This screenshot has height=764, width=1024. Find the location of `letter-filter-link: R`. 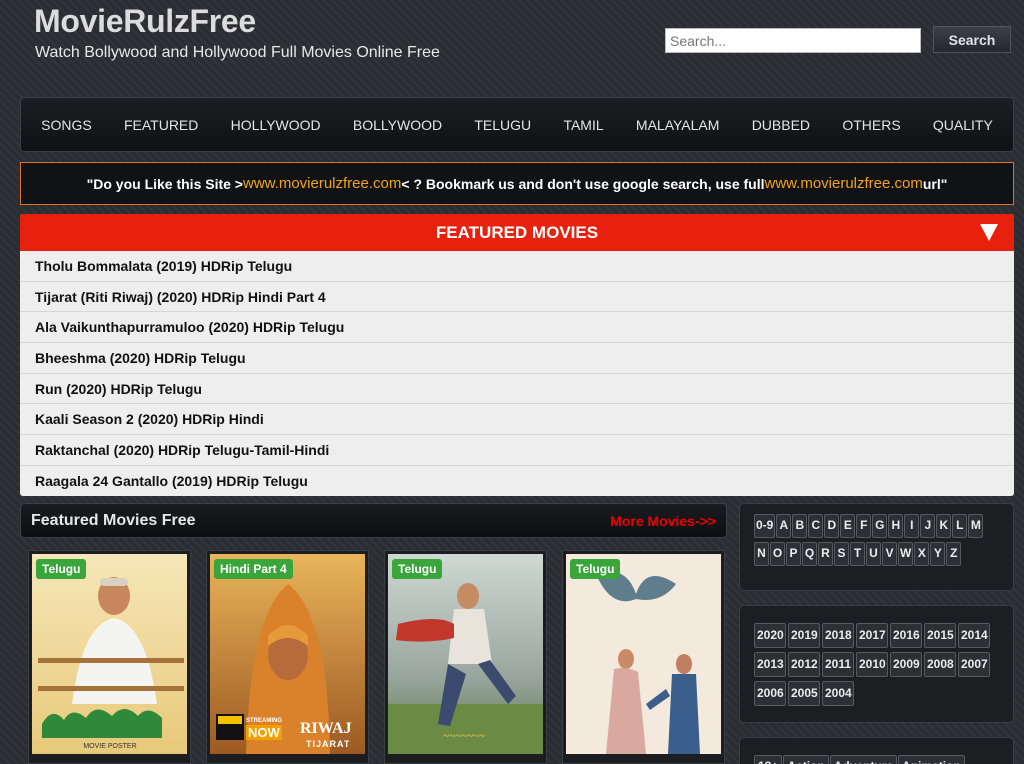

letter-filter-link: R is located at coordinates (825, 554).